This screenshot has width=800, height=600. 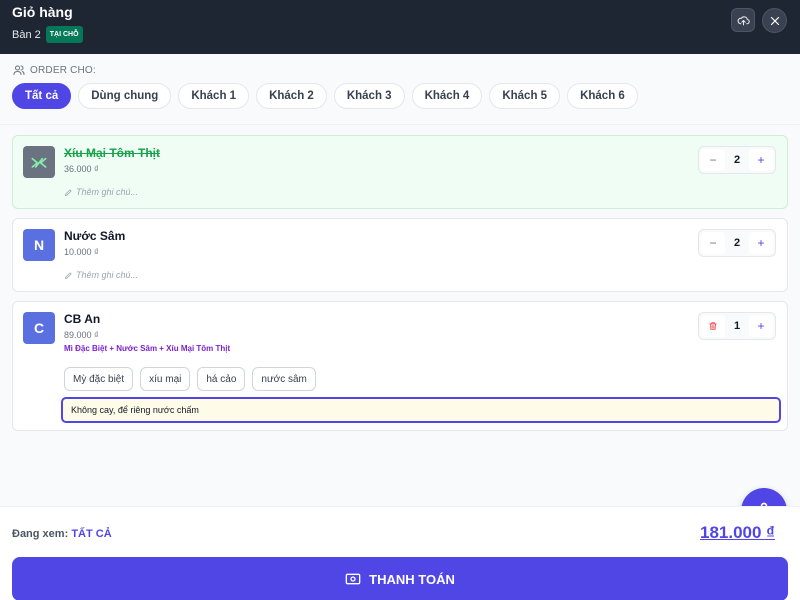 I want to click on item-image, so click(x=39, y=162).